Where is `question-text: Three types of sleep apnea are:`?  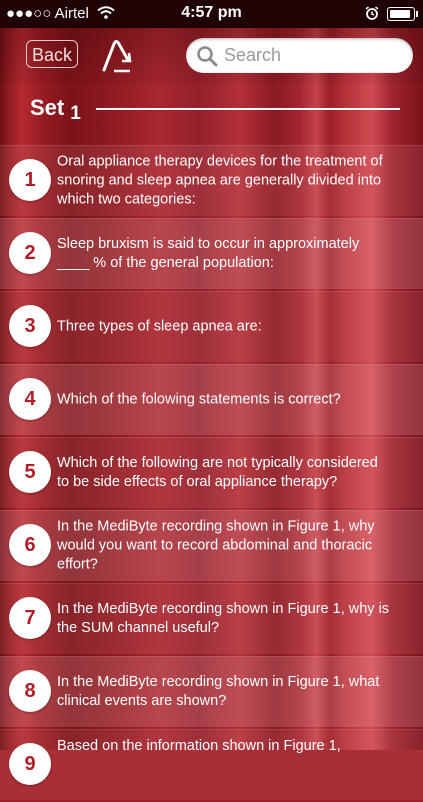 question-text: Three types of sleep apnea are: is located at coordinates (159, 326).